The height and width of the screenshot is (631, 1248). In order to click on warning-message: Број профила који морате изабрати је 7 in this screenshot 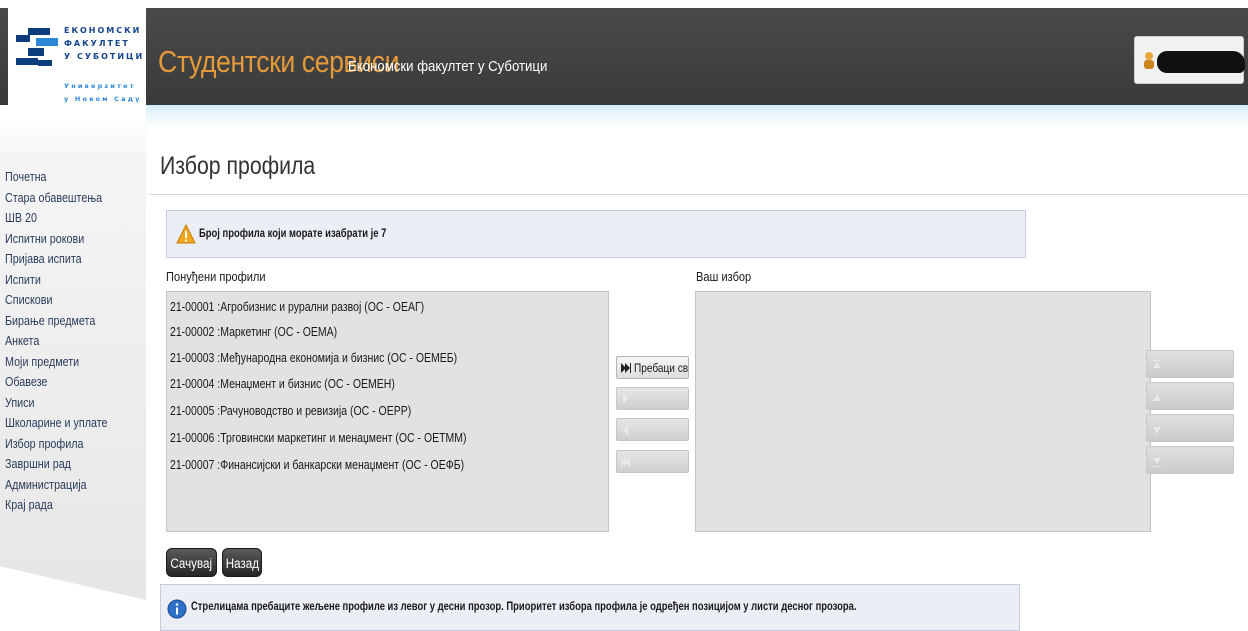, I will do `click(596, 234)`.